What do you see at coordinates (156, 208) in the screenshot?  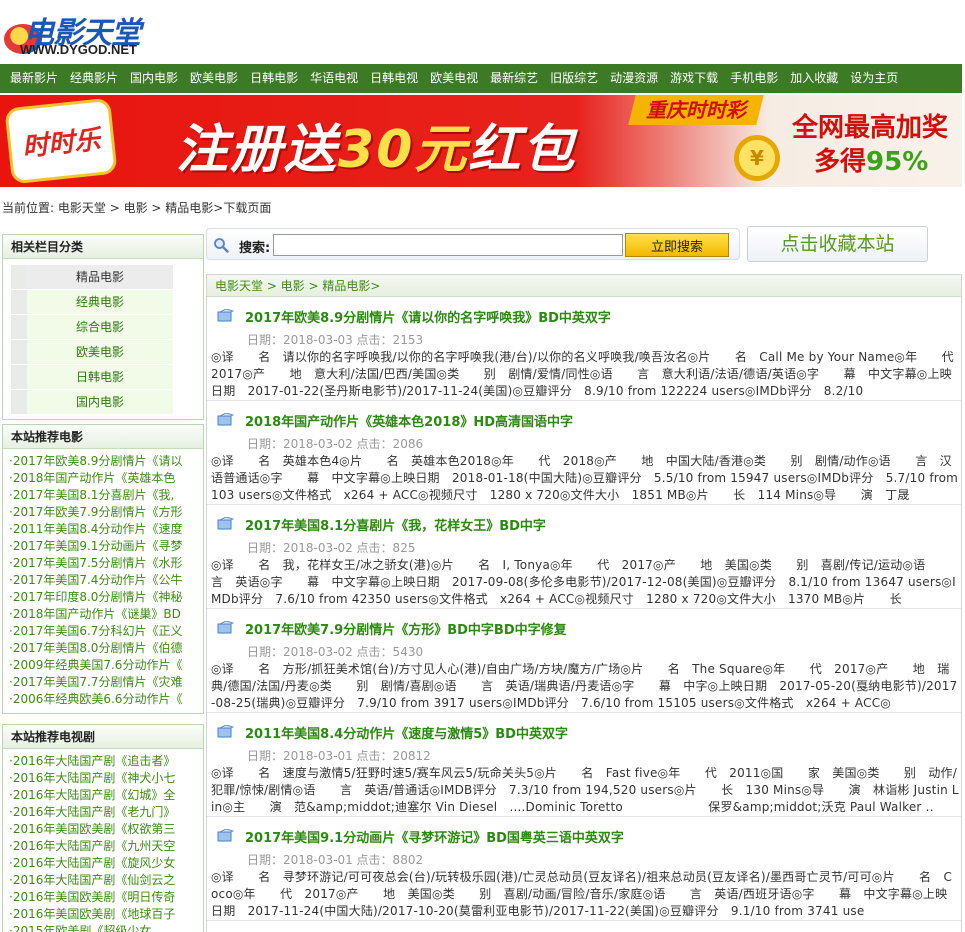 I see `breadcrumb-sep: >` at bounding box center [156, 208].